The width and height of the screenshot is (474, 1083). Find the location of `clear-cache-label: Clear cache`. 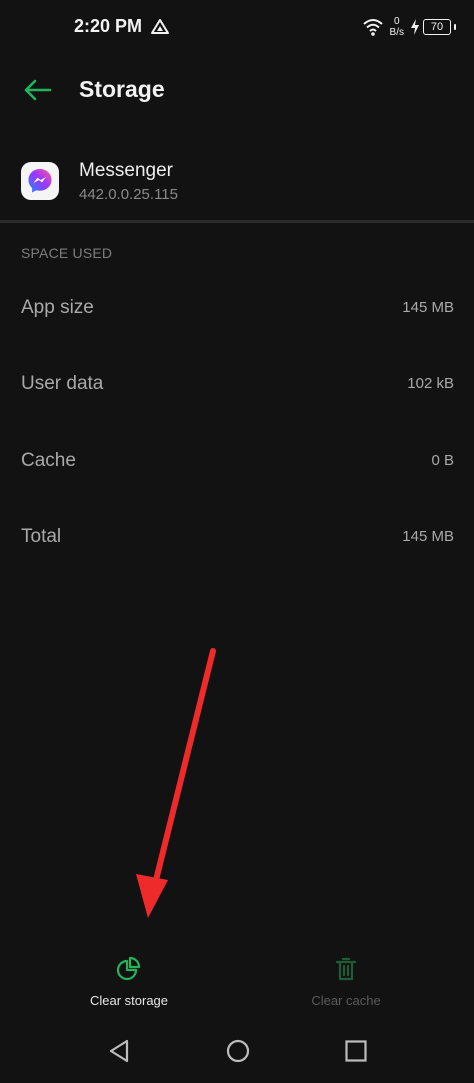

clear-cache-label: Clear cache is located at coordinates (346, 1000).